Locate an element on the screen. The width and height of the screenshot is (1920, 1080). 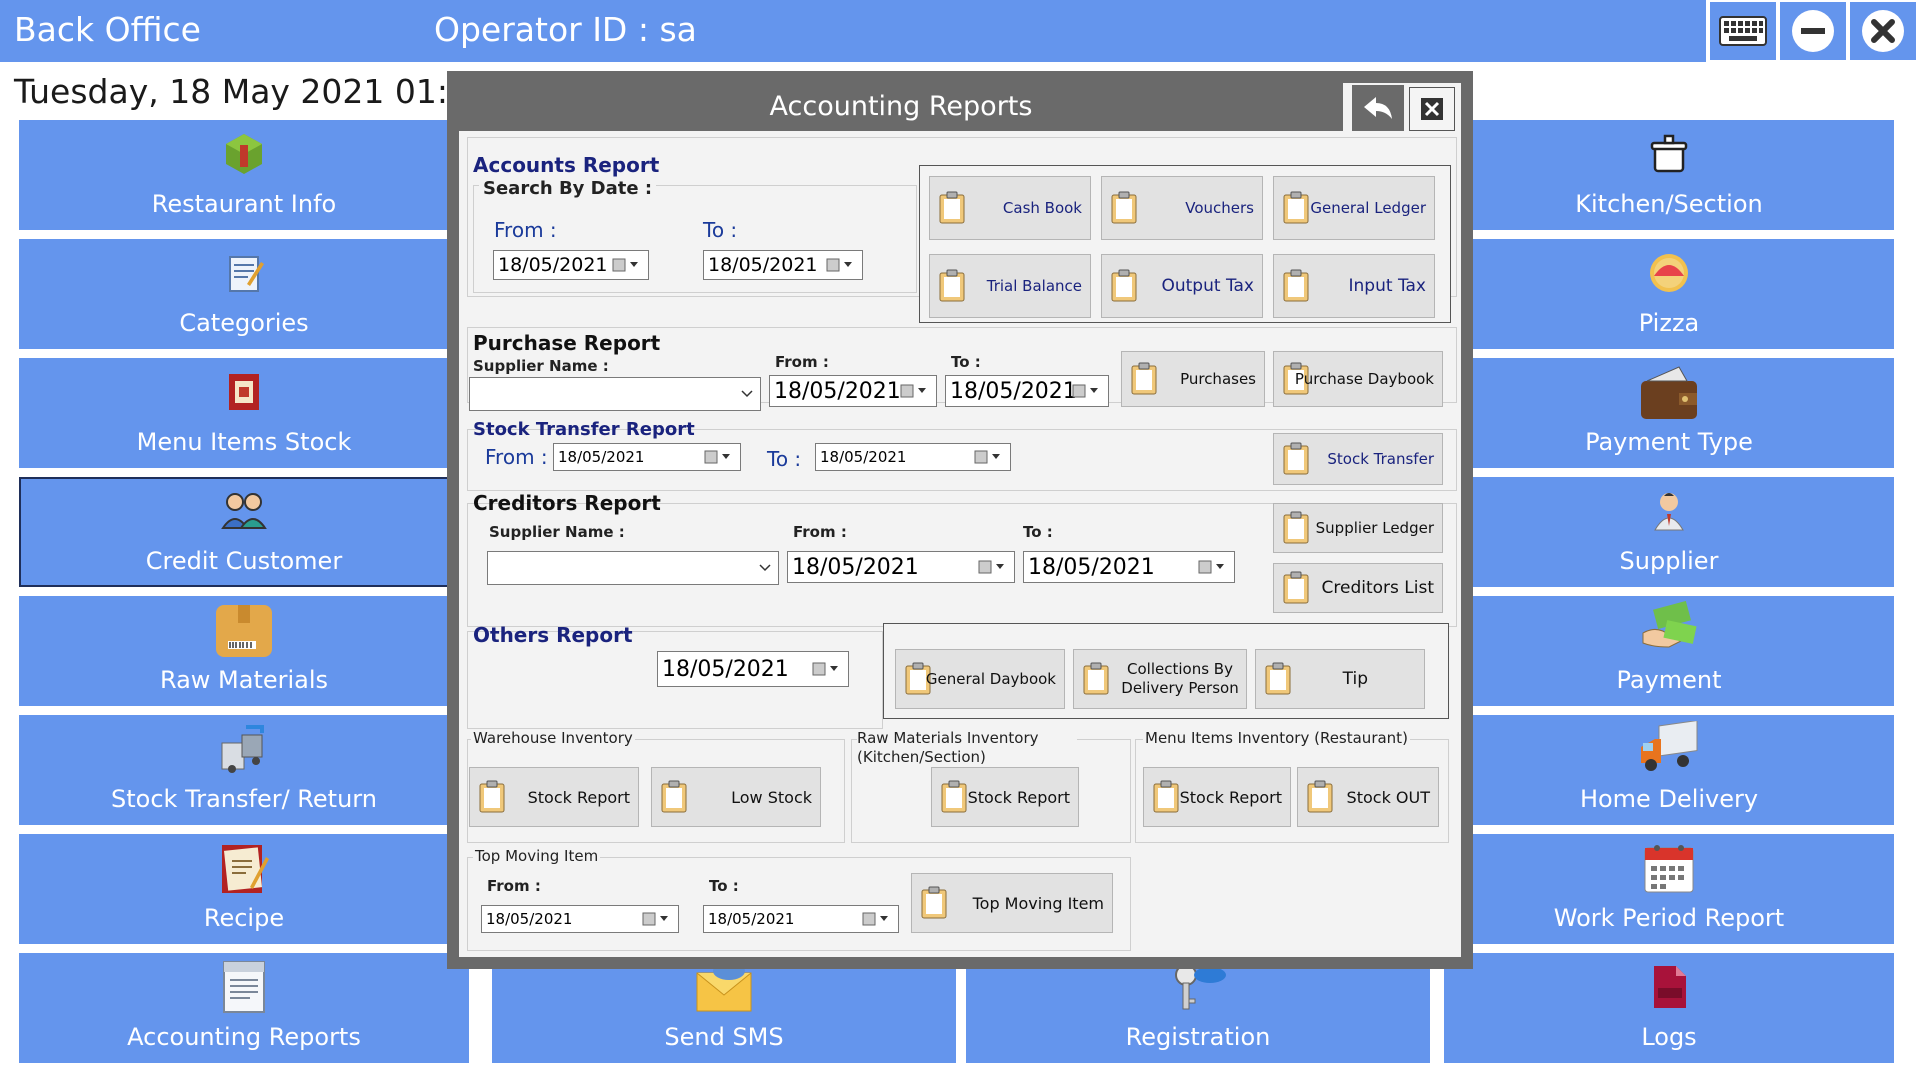
tile-label: Raw Materials is located at coordinates (244, 680).